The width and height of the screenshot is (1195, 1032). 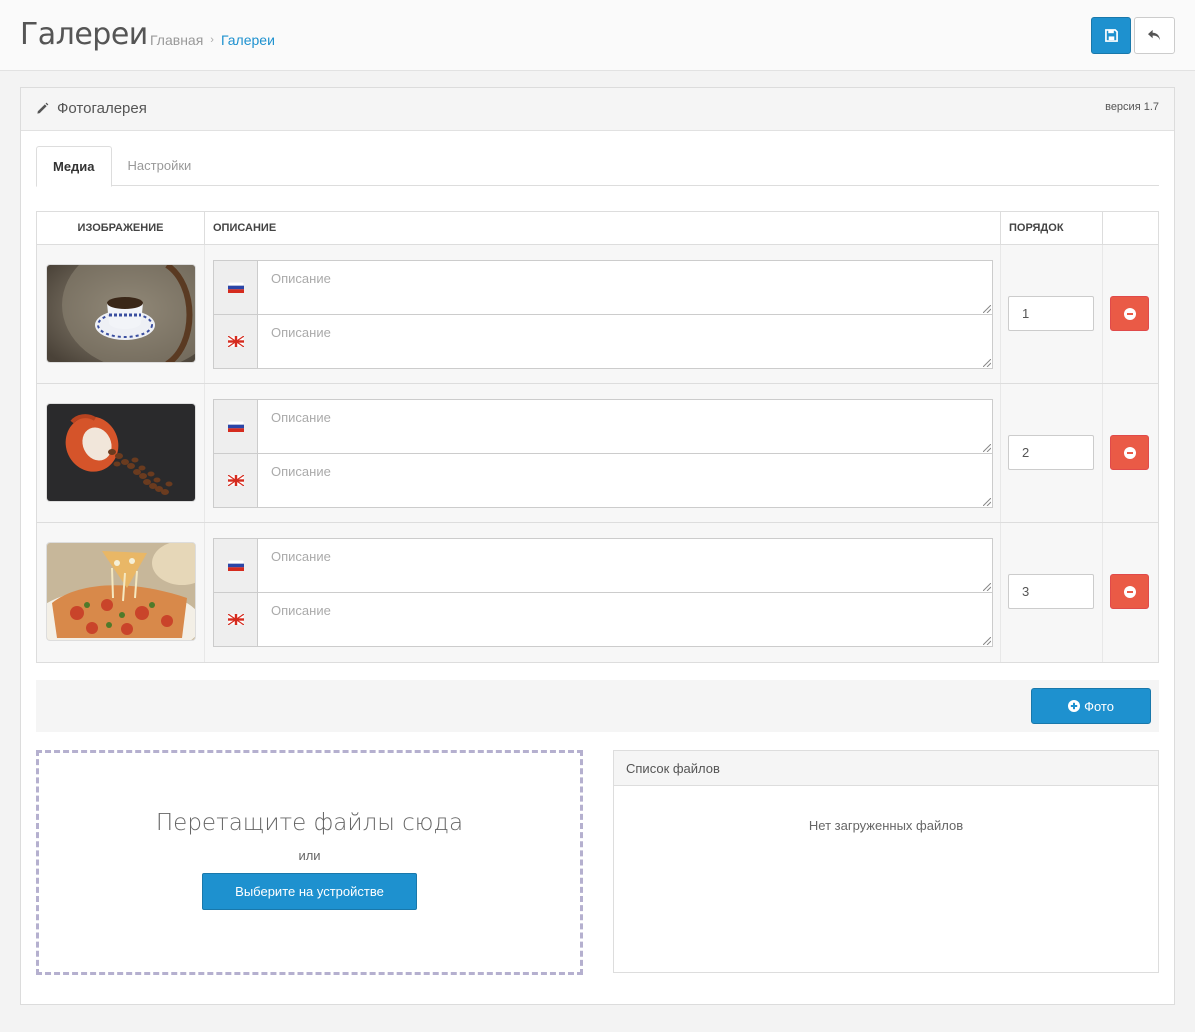 I want to click on dropzone-or: или, so click(x=309, y=855).